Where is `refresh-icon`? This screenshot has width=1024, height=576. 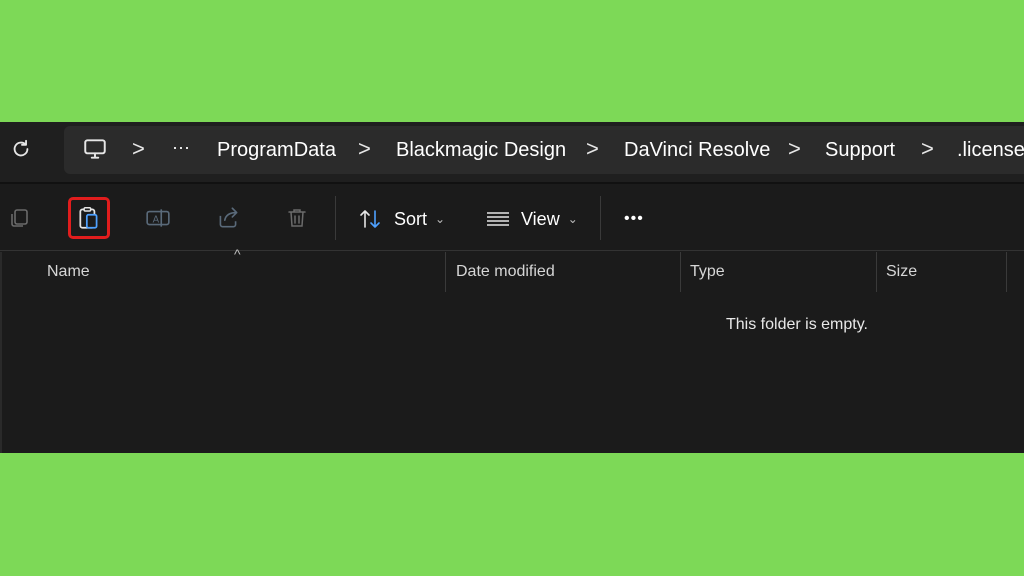
refresh-icon is located at coordinates (21, 148).